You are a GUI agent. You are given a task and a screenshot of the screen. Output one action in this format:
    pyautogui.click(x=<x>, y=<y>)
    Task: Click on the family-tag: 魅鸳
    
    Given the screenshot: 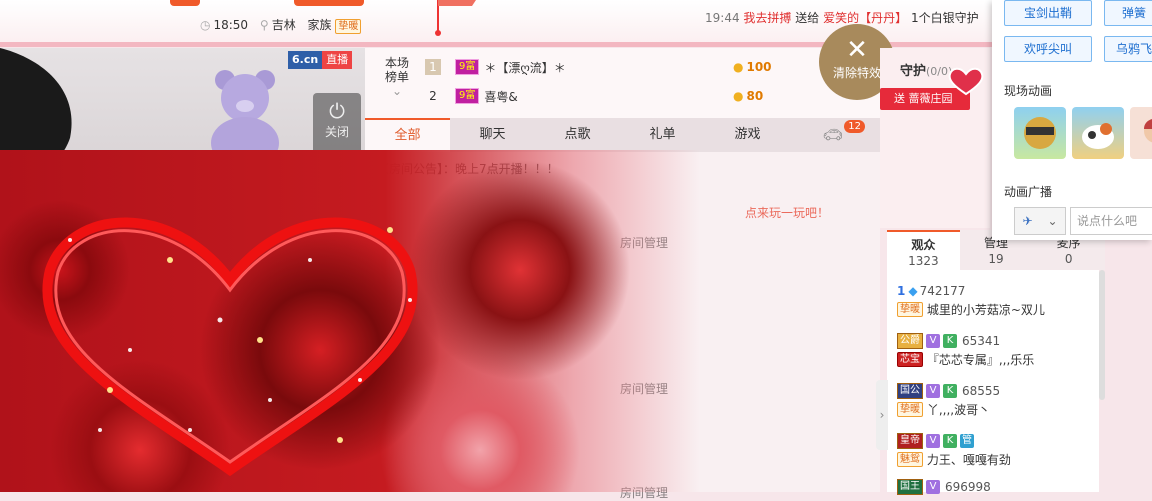 What is the action you would take?
    pyautogui.click(x=910, y=459)
    